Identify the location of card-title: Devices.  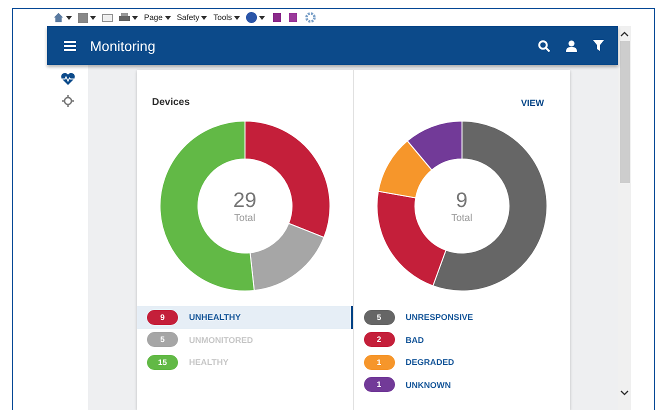
(171, 102).